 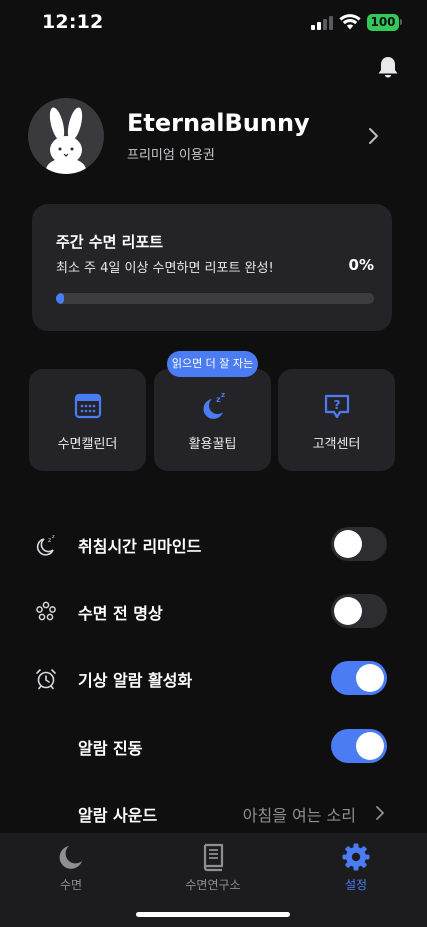 What do you see at coordinates (383, 22) in the screenshot?
I see `battery-icon: 100` at bounding box center [383, 22].